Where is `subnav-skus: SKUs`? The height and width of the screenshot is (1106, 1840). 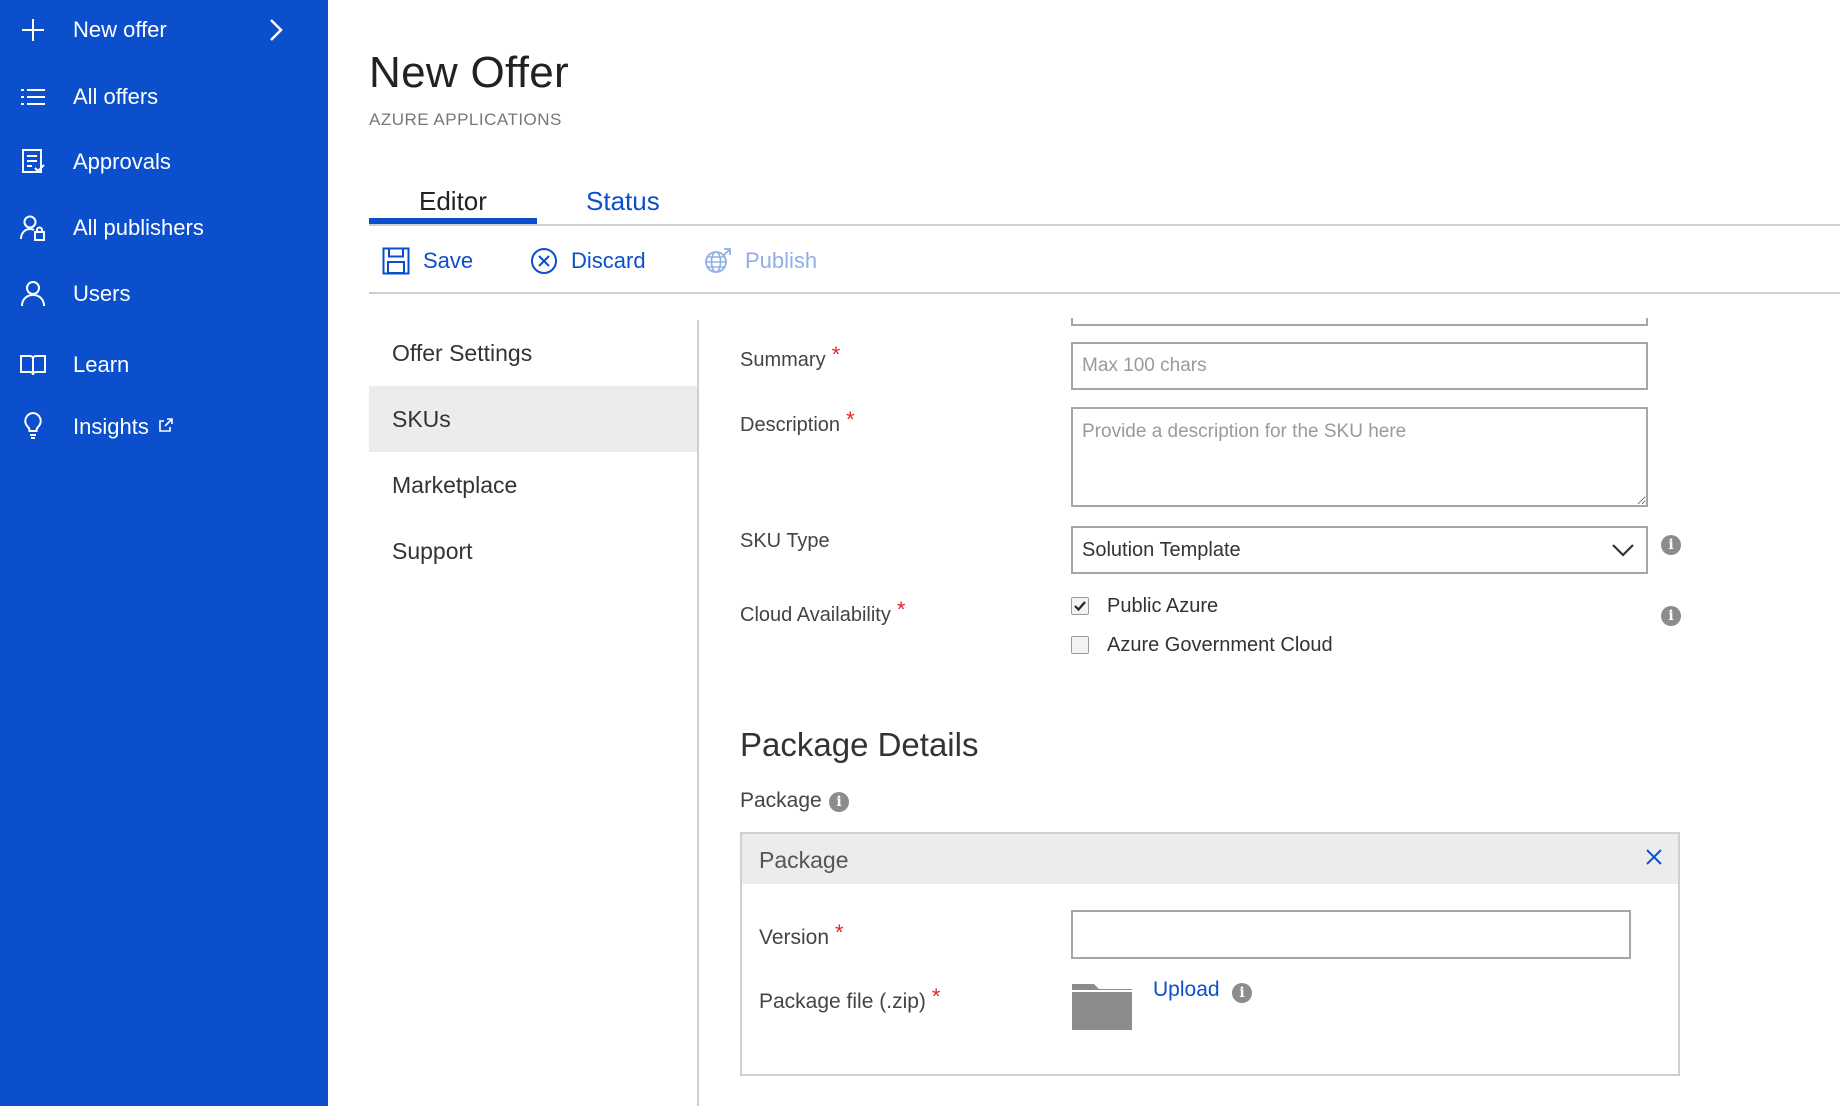
subnav-skus: SKUs is located at coordinates (533, 419).